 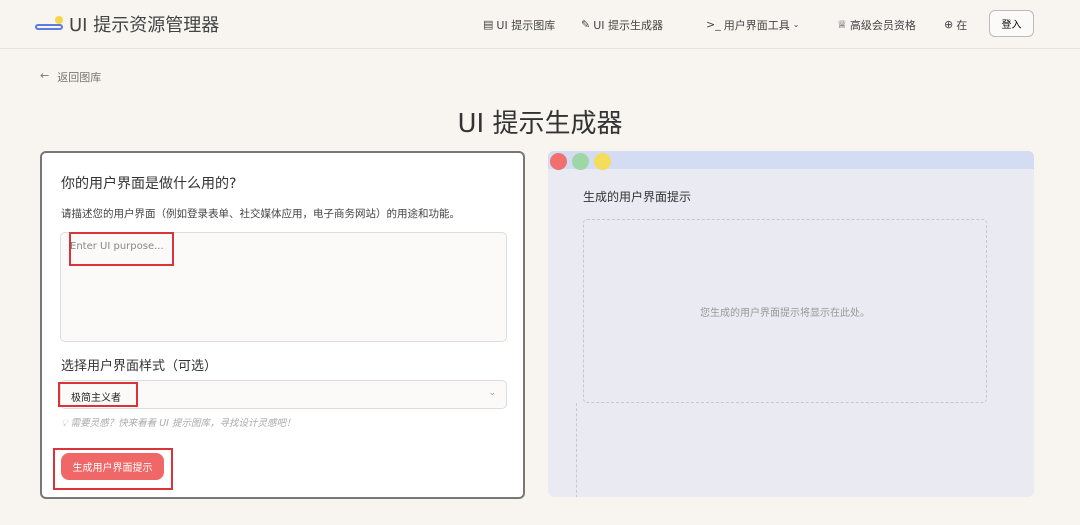 I want to click on nav-gallery: ▤ UI 提示图库, so click(x=519, y=25).